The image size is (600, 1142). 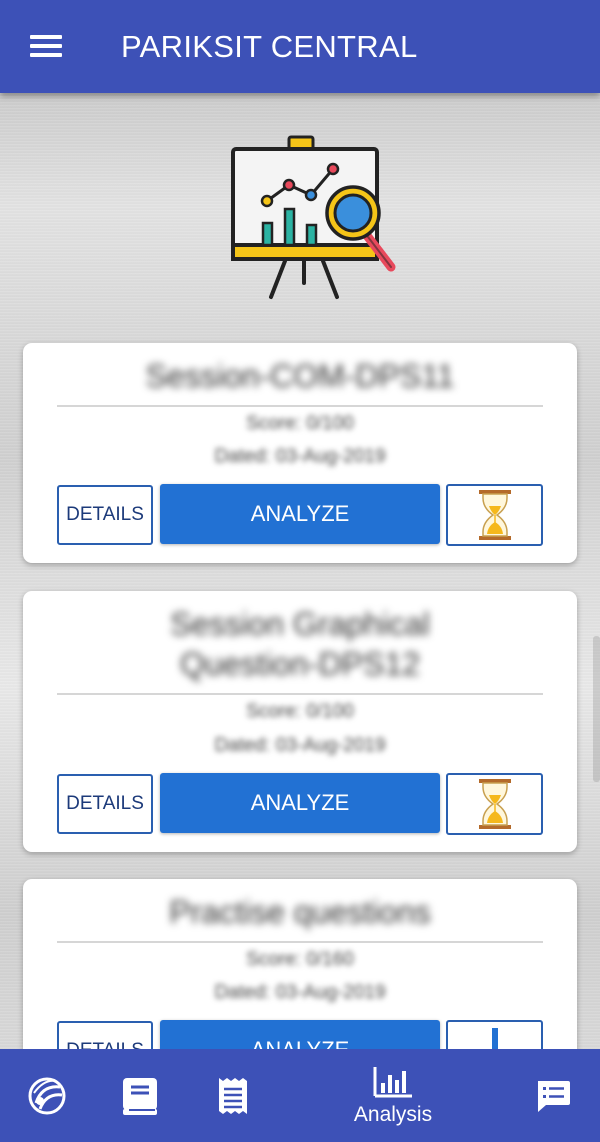 I want to click on session-title: Practise questions, so click(x=300, y=912).